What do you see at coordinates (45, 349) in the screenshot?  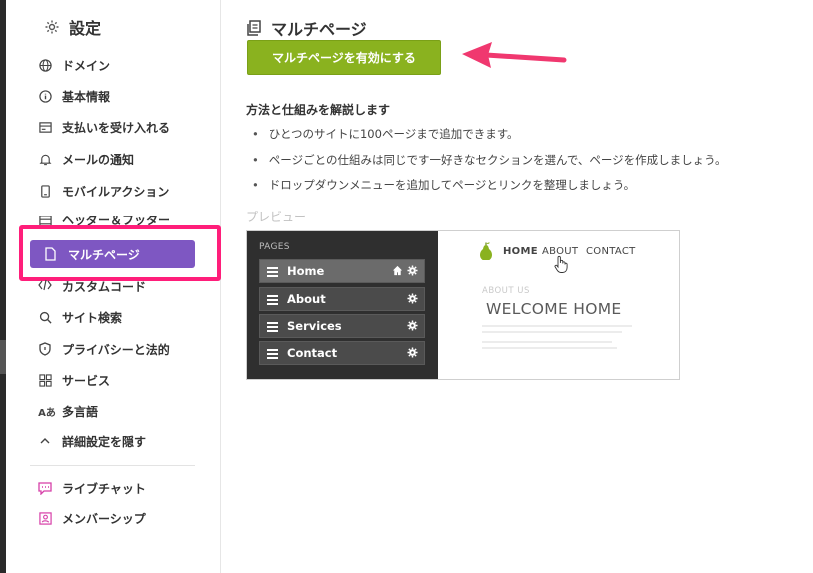 I see `shield-icon` at bounding box center [45, 349].